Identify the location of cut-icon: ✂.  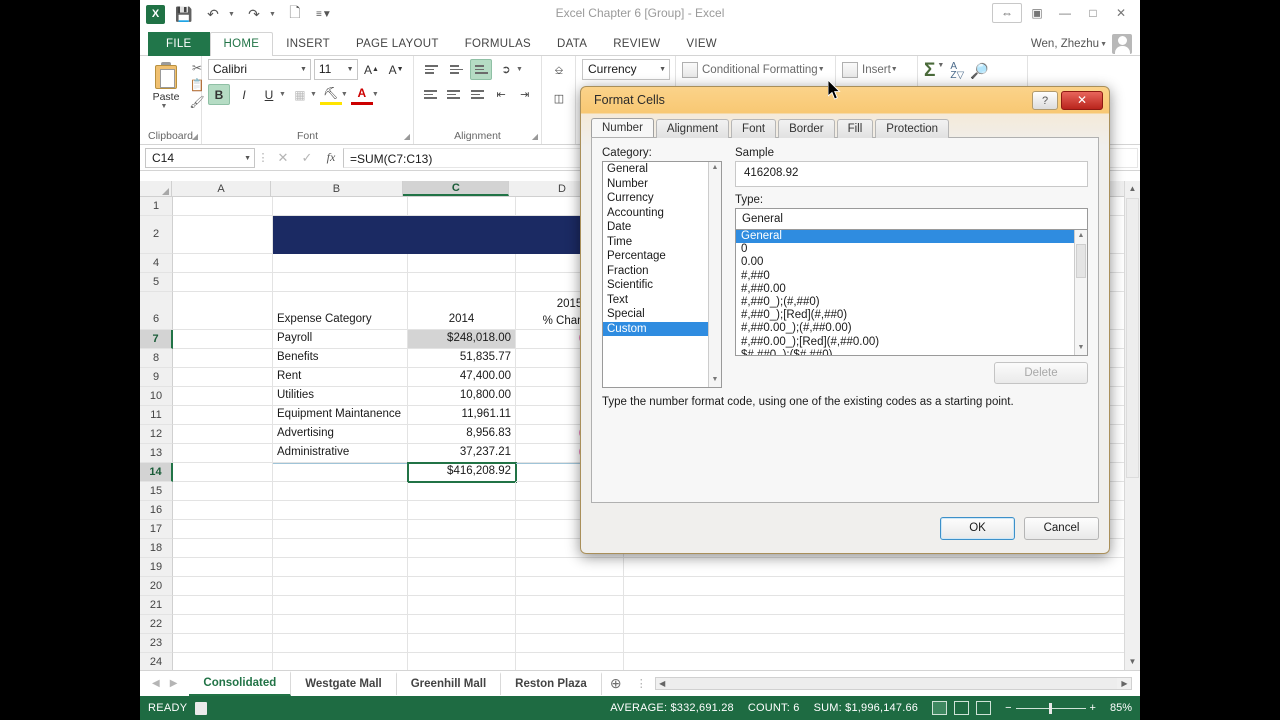
(197, 68).